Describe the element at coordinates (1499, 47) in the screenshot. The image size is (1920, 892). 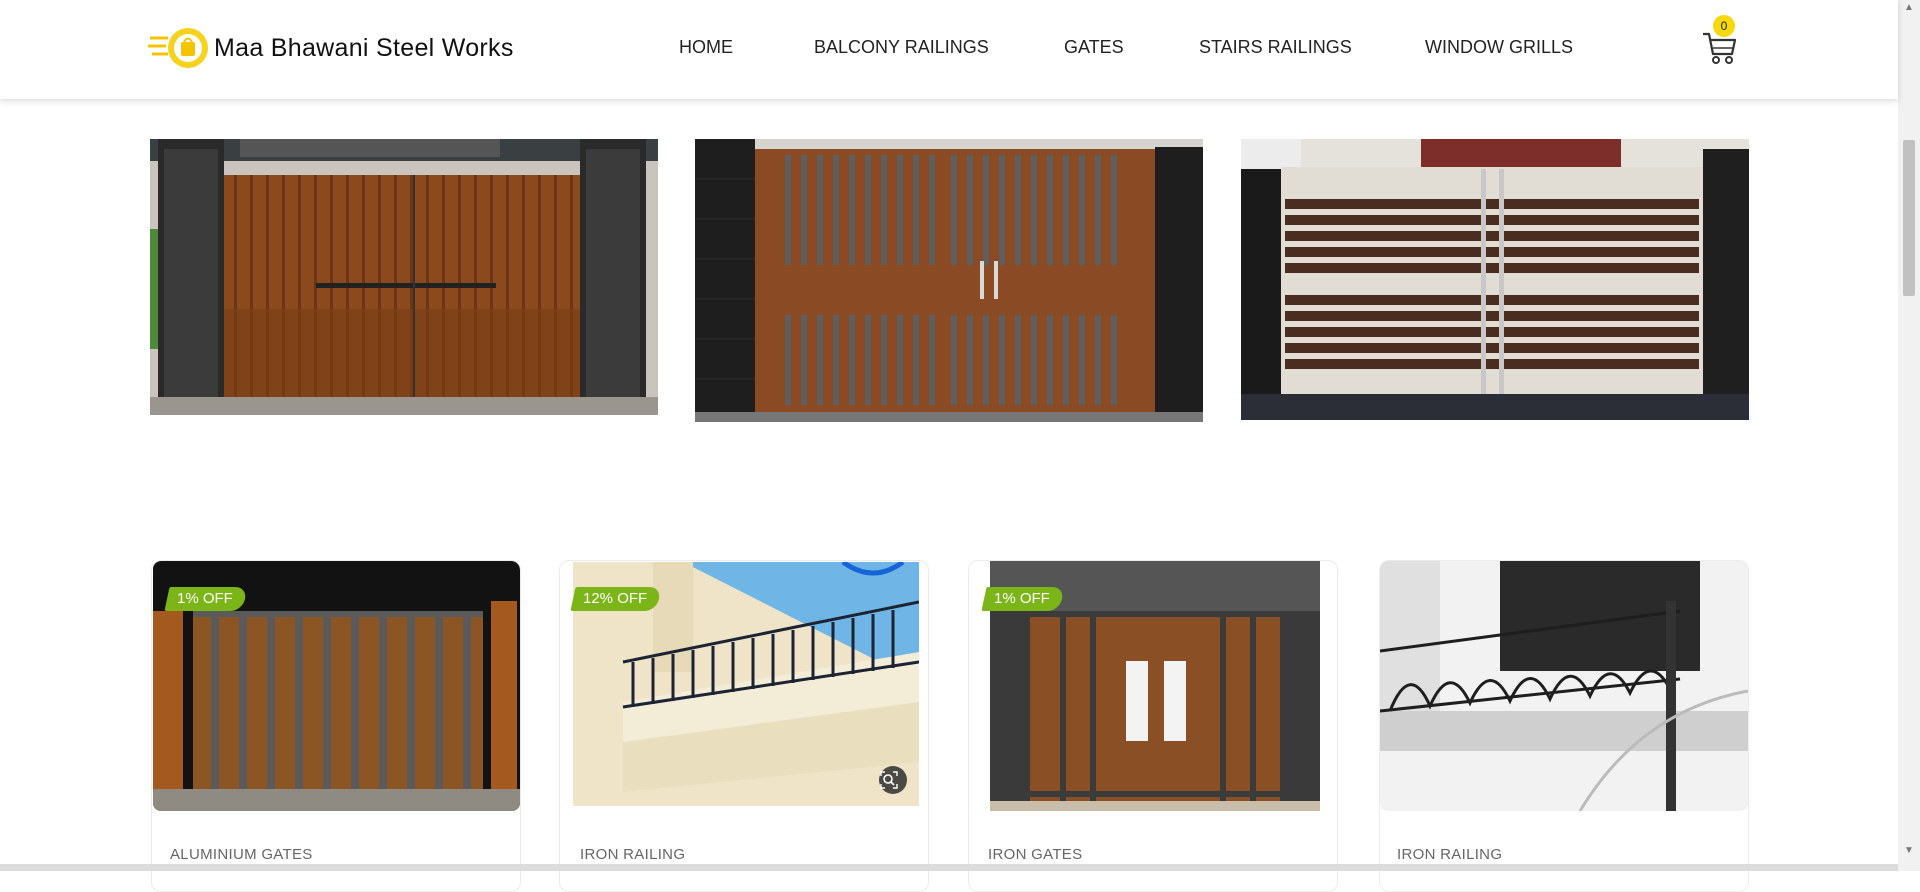
I see `nav-window-grills: WINDOW GRILLS` at that location.